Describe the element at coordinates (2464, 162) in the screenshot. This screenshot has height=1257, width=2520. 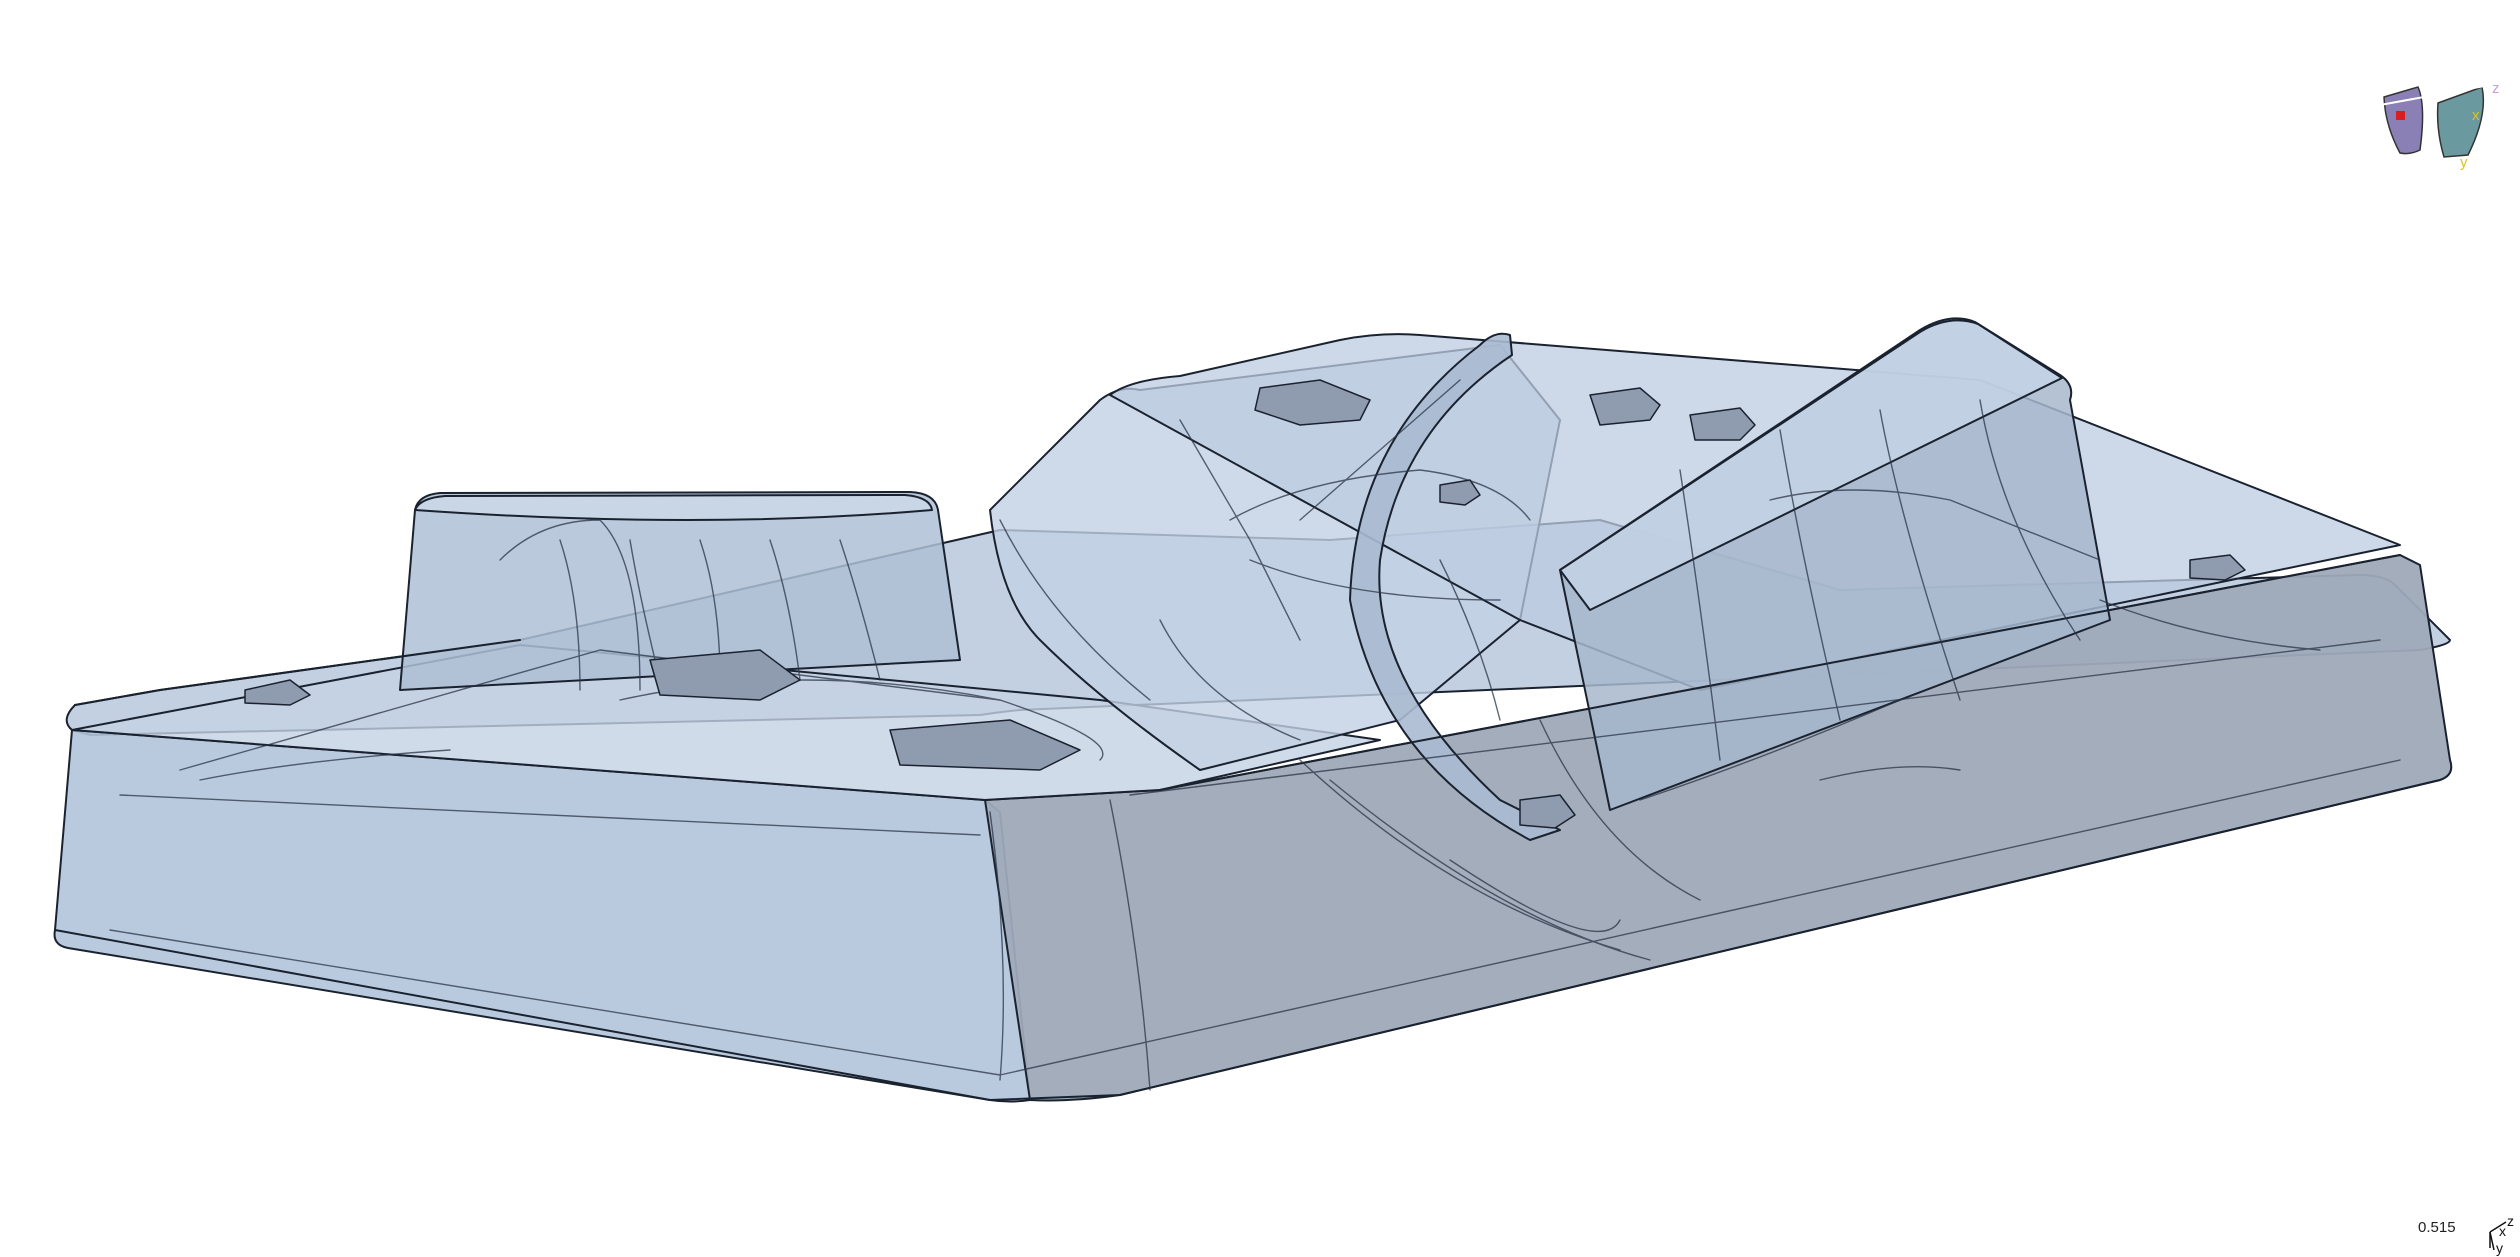
I see `orientation-label-y: y` at that location.